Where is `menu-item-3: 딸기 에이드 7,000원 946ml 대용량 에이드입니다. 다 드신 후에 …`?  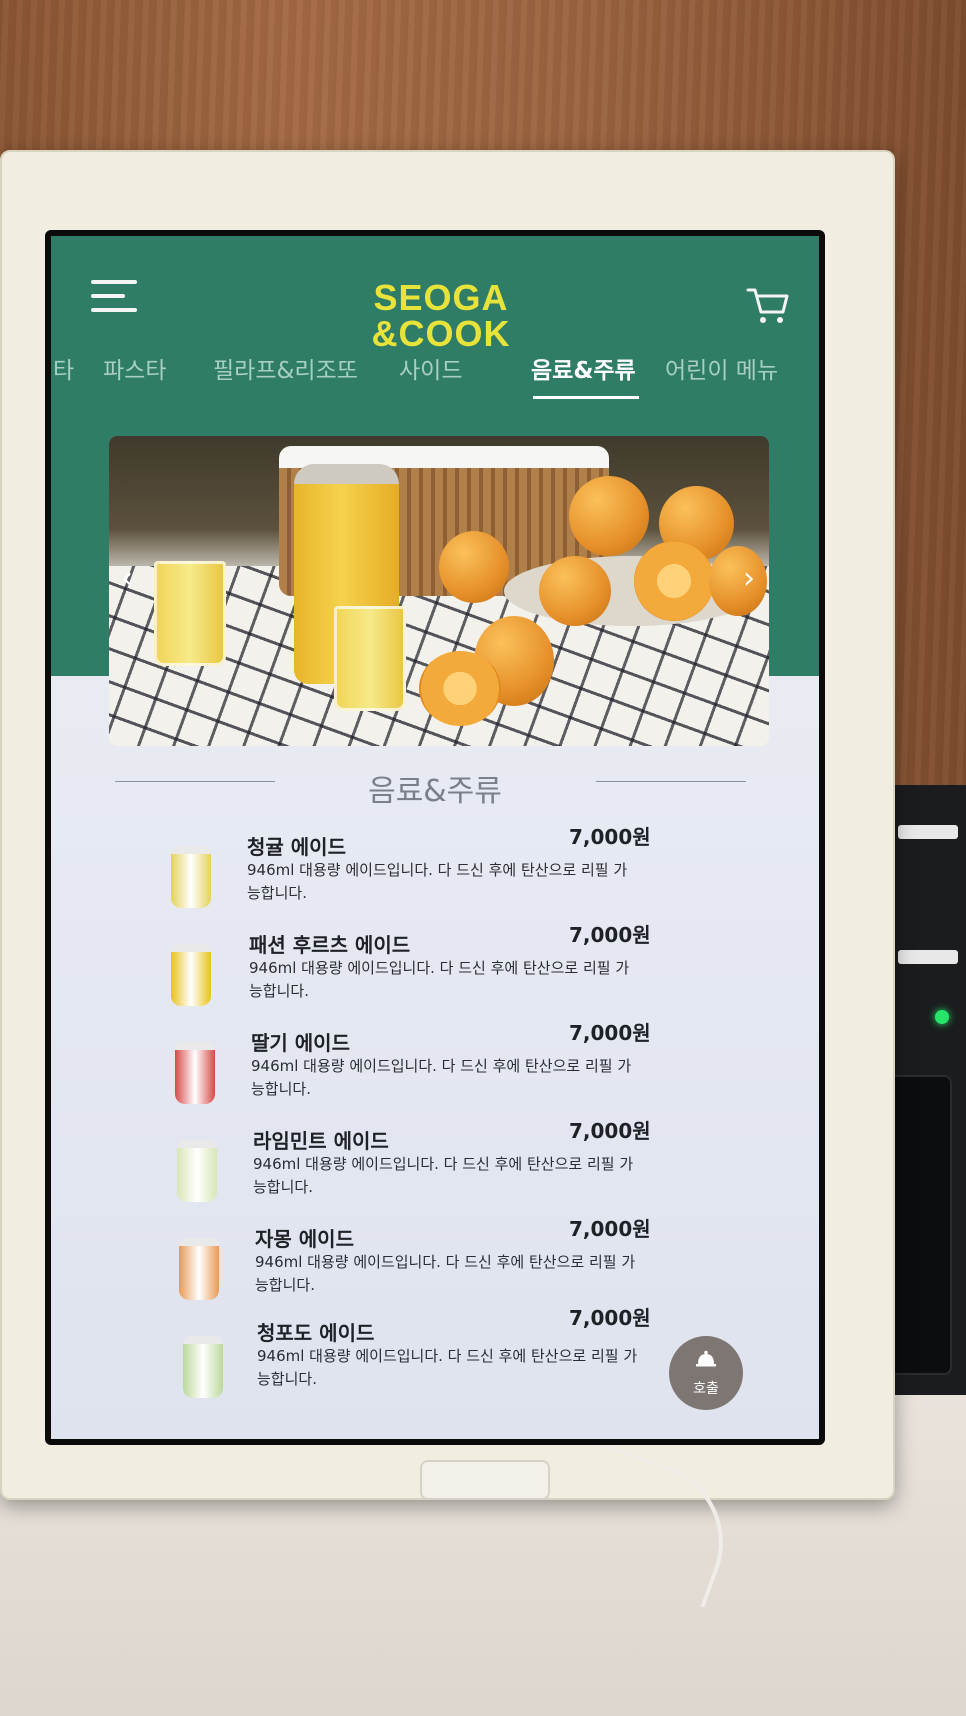
menu-item-3: 딸기 에이드 7,000원 946ml 대용량 에이드입니다. 다 드신 후에 … is located at coordinates (435, 1058).